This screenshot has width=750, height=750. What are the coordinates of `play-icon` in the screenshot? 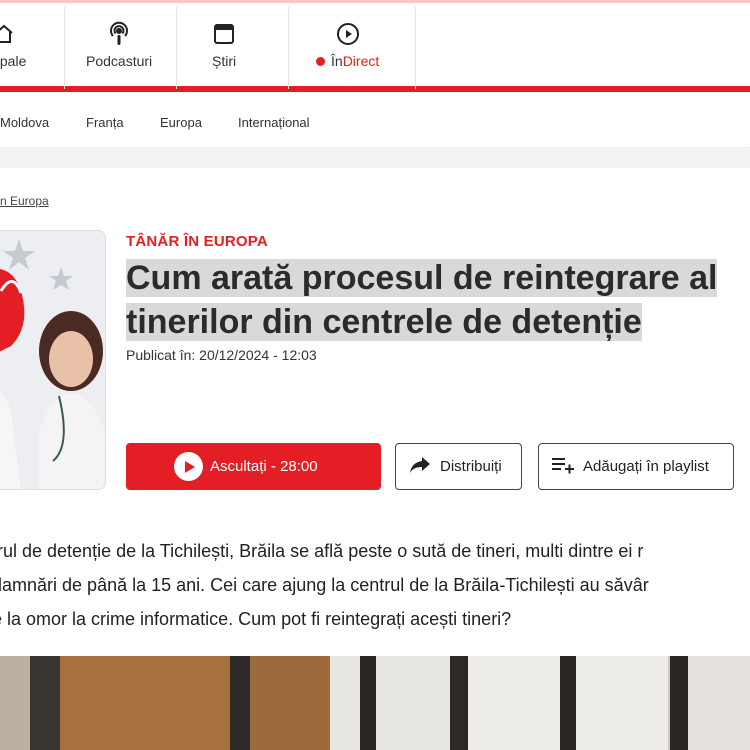 It's located at (188, 466).